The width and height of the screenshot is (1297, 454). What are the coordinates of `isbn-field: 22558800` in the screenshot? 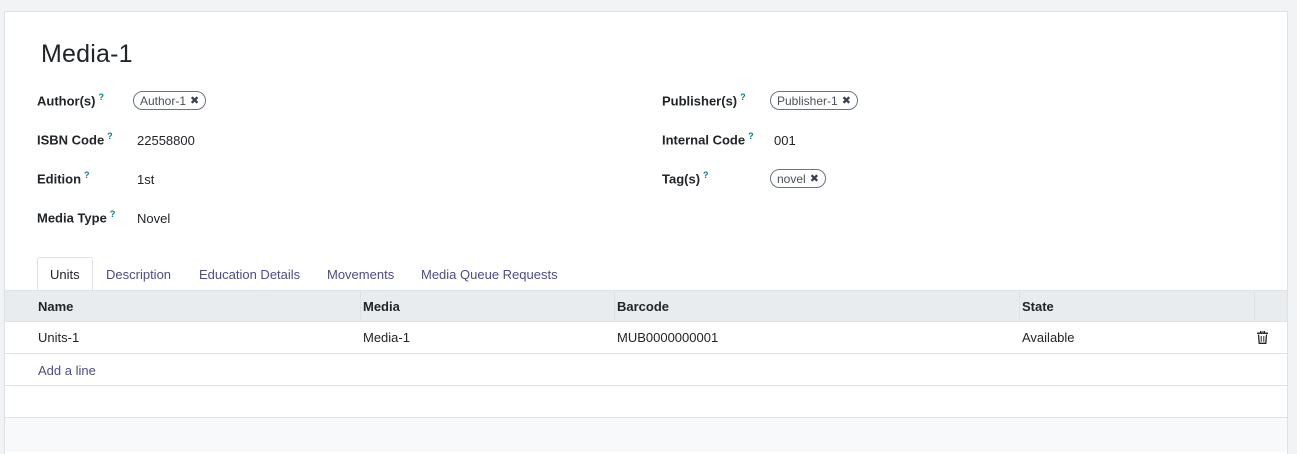 It's located at (166, 140).